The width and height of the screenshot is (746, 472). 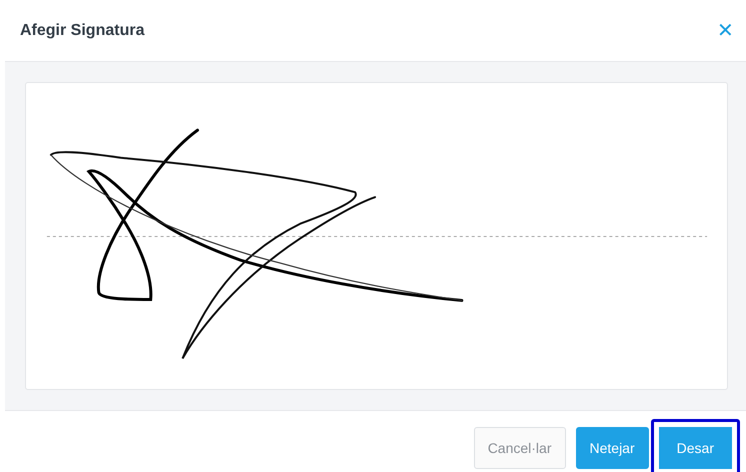 I want to click on close-button: ✕, so click(x=725, y=30).